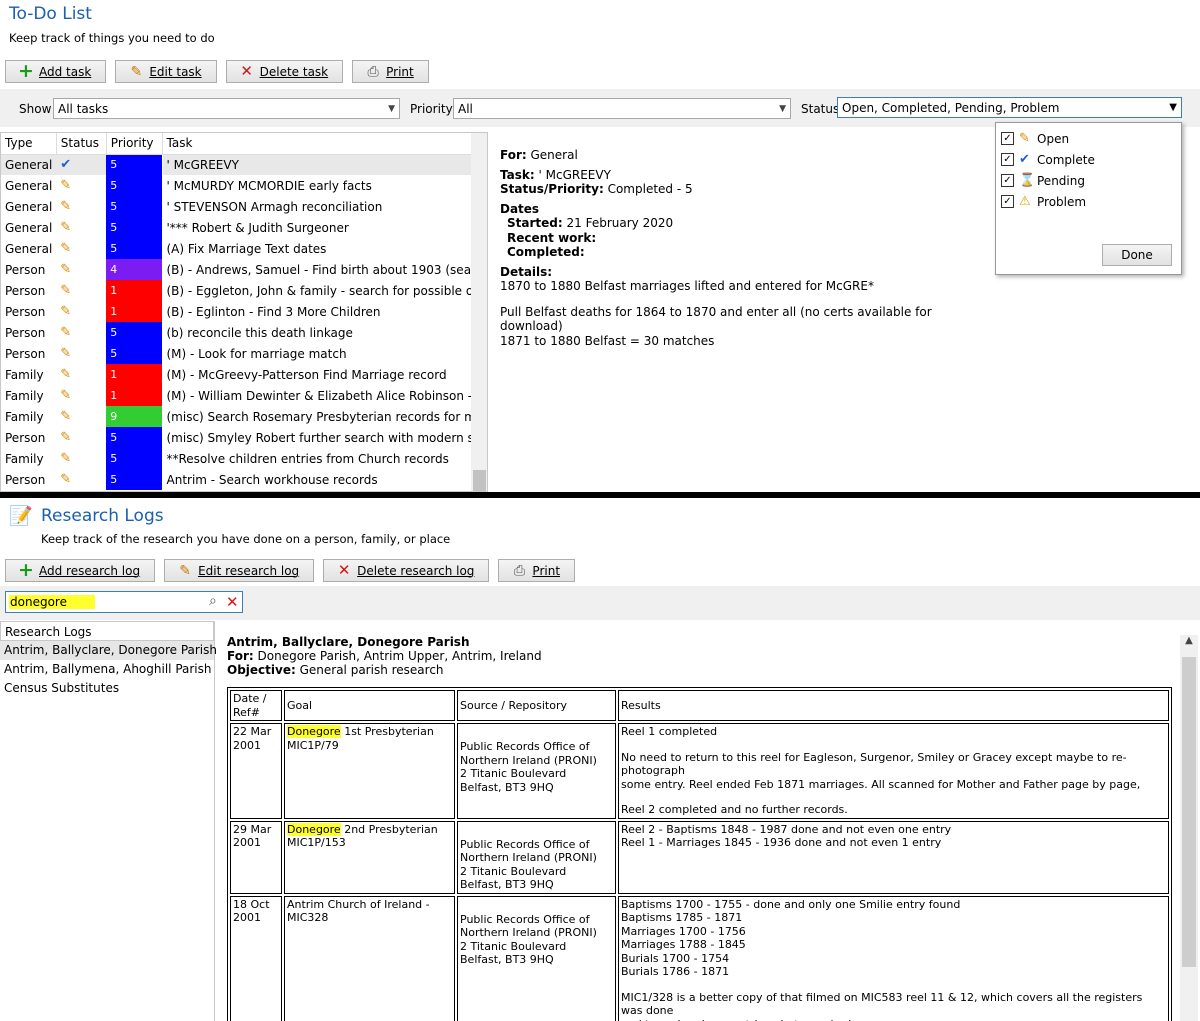  Describe the element at coordinates (202, 164) in the screenshot. I see `task-text: ' McGREEVY` at that location.